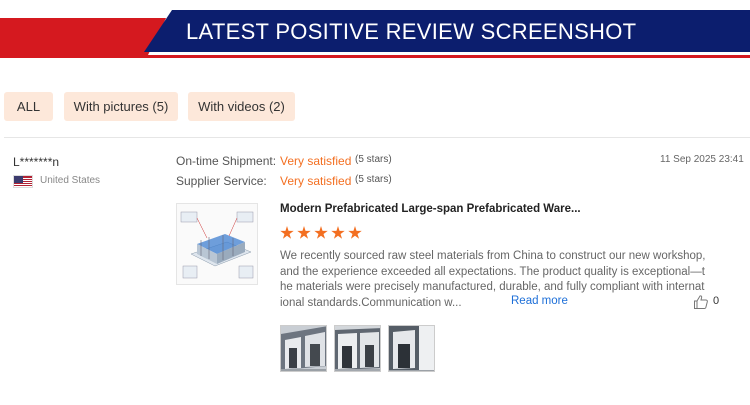  What do you see at coordinates (23, 181) in the screenshot?
I see `us-flag-icon` at bounding box center [23, 181].